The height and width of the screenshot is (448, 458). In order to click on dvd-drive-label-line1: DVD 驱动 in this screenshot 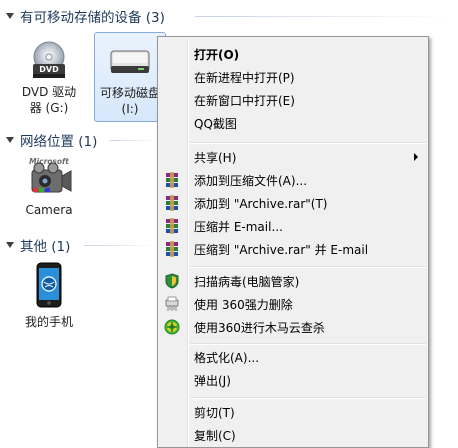, I will do `click(49, 92)`.